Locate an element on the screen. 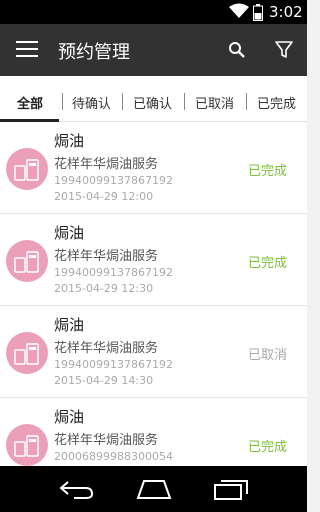 The image size is (320, 512). order-datetime: 2015-04-29 14:30 is located at coordinates (104, 380).